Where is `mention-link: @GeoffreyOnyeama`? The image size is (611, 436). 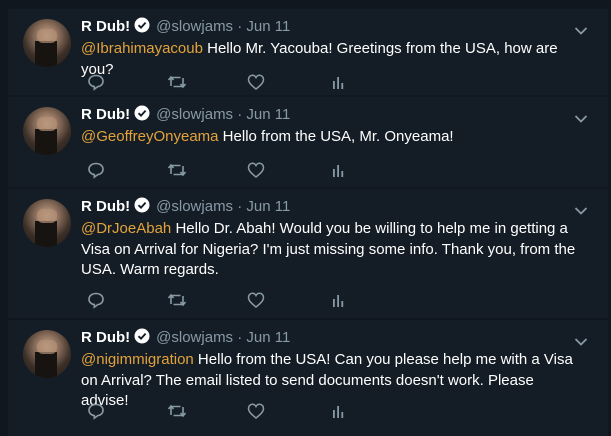 mention-link: @GeoffreyOnyeama is located at coordinates (150, 136).